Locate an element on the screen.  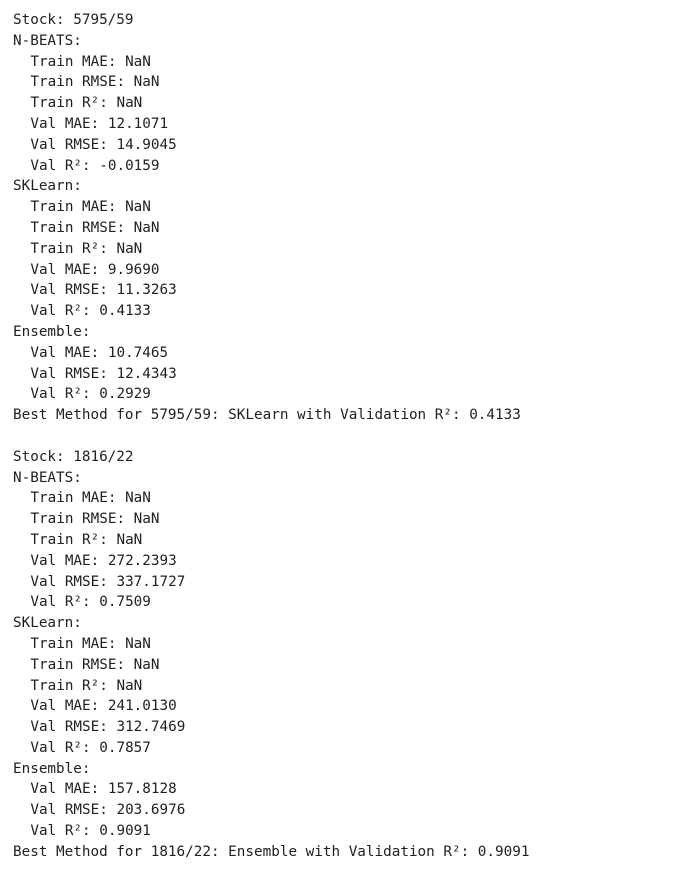
metric-line: Val MAE: 12.1071 is located at coordinates (99, 123).